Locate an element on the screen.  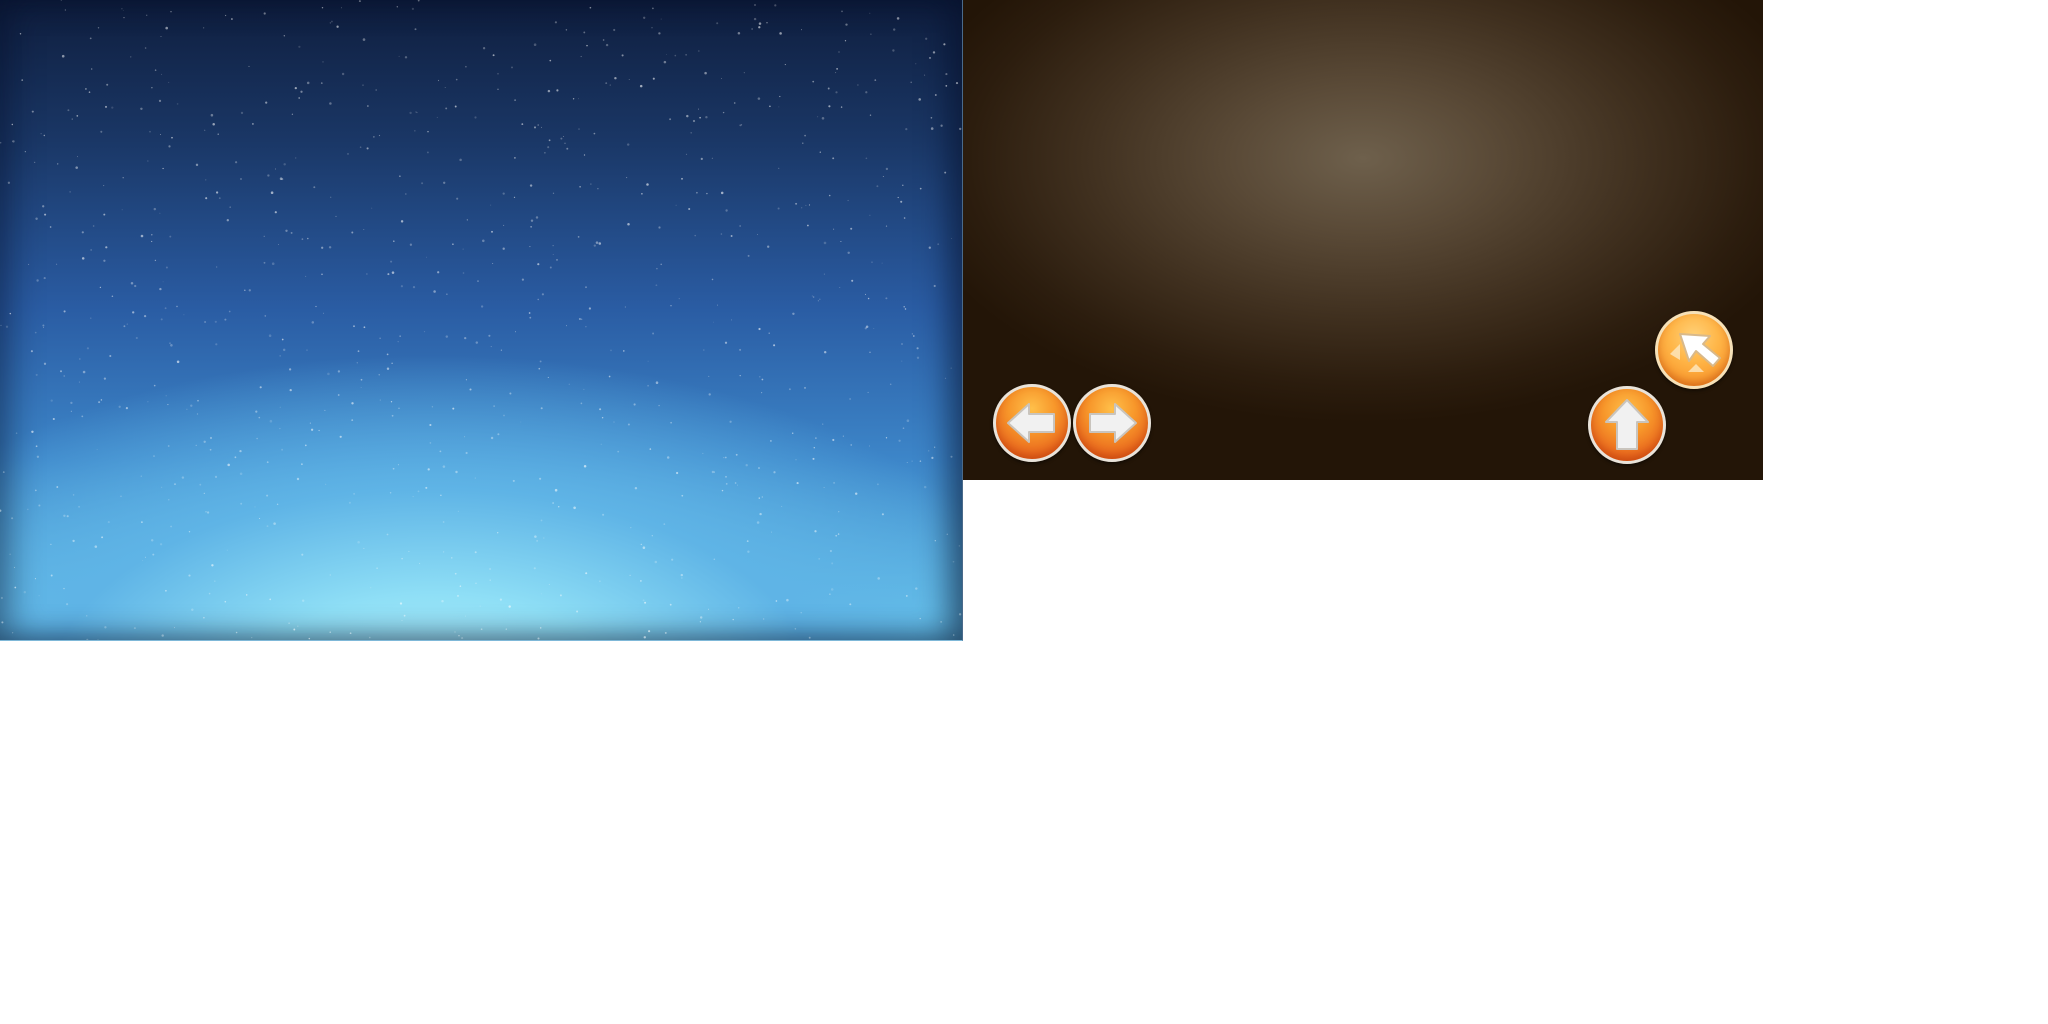
up-button is located at coordinates (1627, 425).